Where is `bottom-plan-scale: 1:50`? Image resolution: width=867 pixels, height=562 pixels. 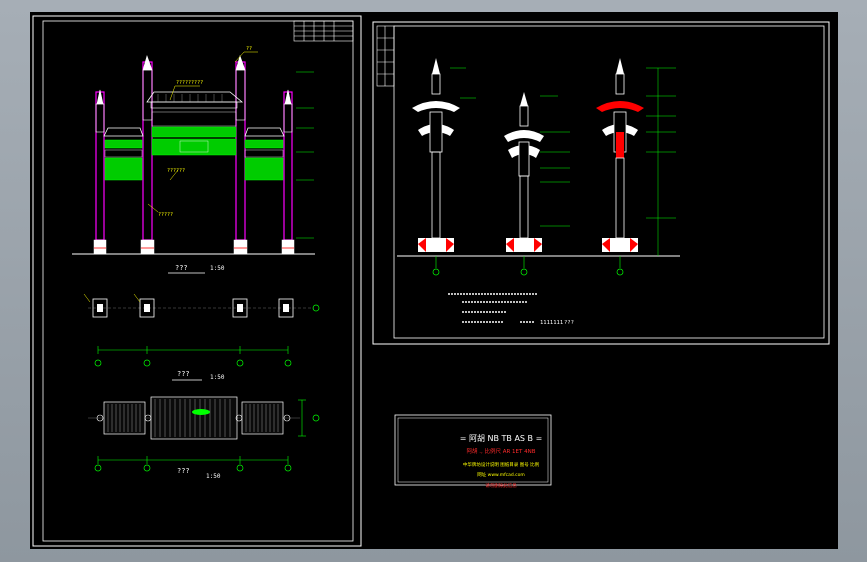 bottom-plan-scale: 1:50 is located at coordinates (213, 476).